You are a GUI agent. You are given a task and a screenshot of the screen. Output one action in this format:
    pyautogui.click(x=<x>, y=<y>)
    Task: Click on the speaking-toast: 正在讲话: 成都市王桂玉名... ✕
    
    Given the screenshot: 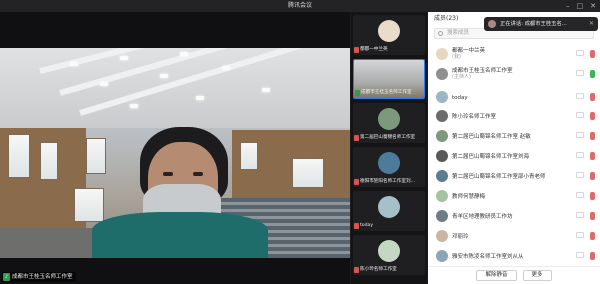 What is the action you would take?
    pyautogui.click(x=541, y=24)
    